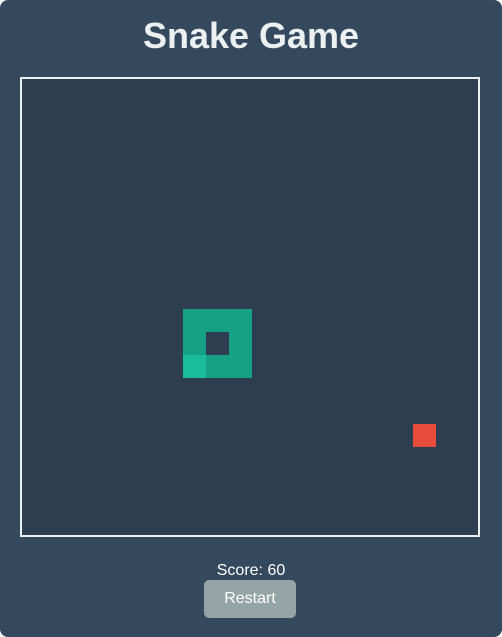  What do you see at coordinates (424, 435) in the screenshot?
I see `food-pellet` at bounding box center [424, 435].